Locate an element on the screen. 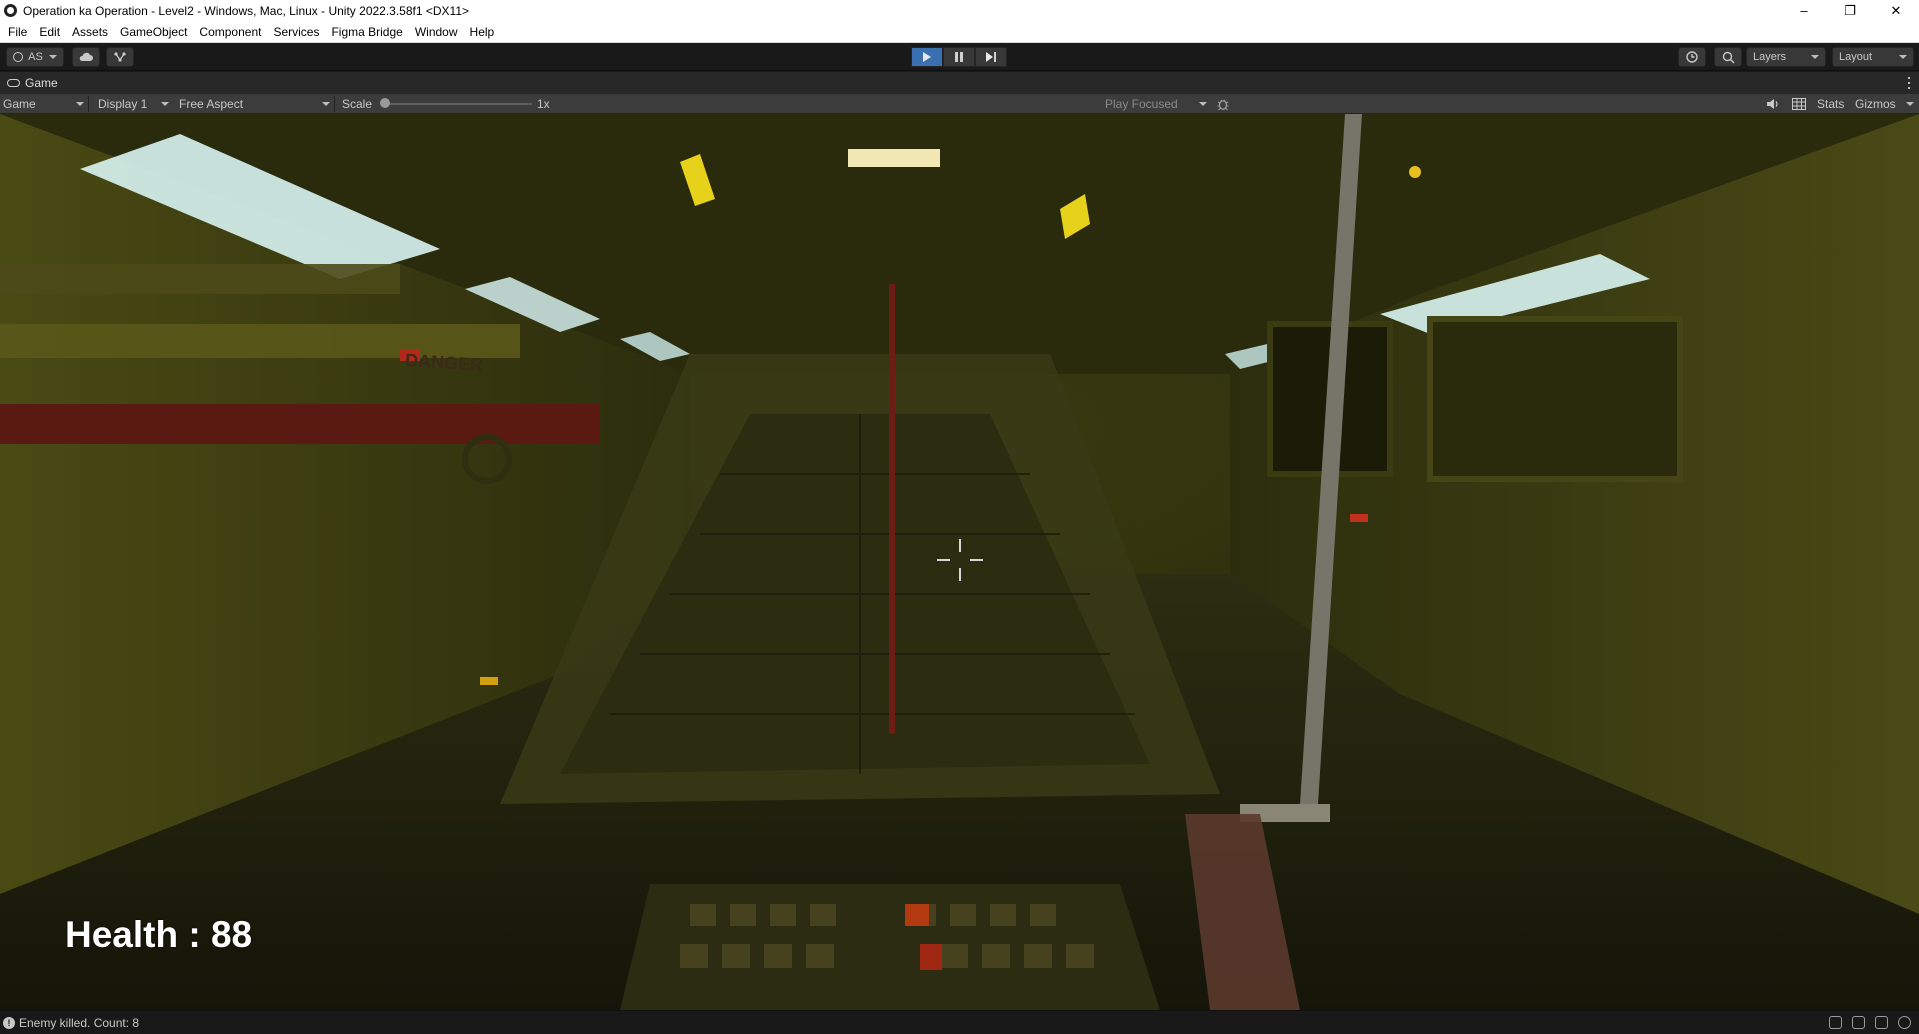 This screenshot has width=1919, height=1034. pause-button is located at coordinates (959, 57).